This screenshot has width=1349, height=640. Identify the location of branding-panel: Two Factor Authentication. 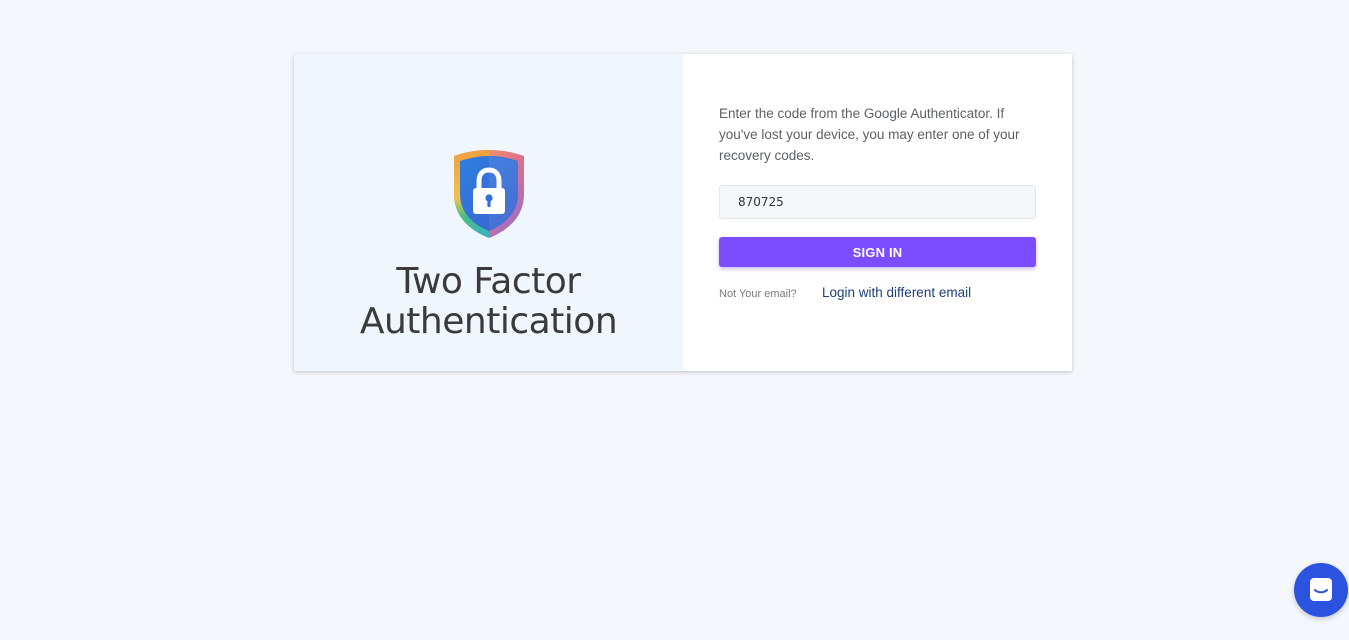
(488, 212).